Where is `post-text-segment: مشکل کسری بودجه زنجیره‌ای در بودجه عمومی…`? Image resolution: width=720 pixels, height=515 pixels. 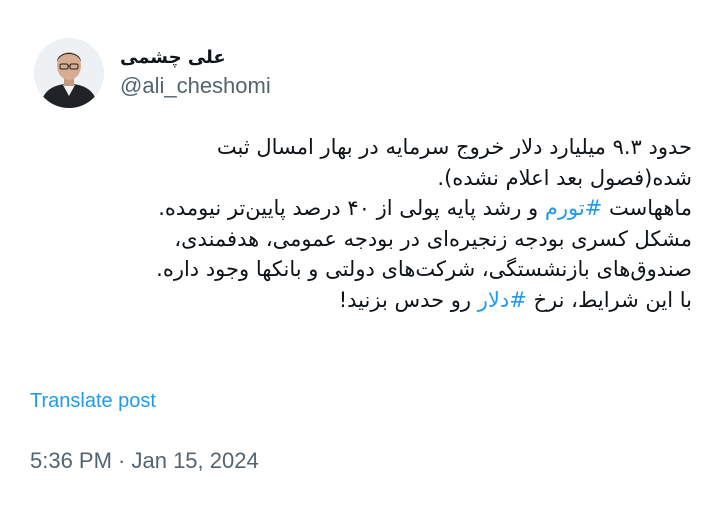
post-text-segment: مشکل کسری بودجه زنجیره‌ای در بودجه عمومی… is located at coordinates (433, 238).